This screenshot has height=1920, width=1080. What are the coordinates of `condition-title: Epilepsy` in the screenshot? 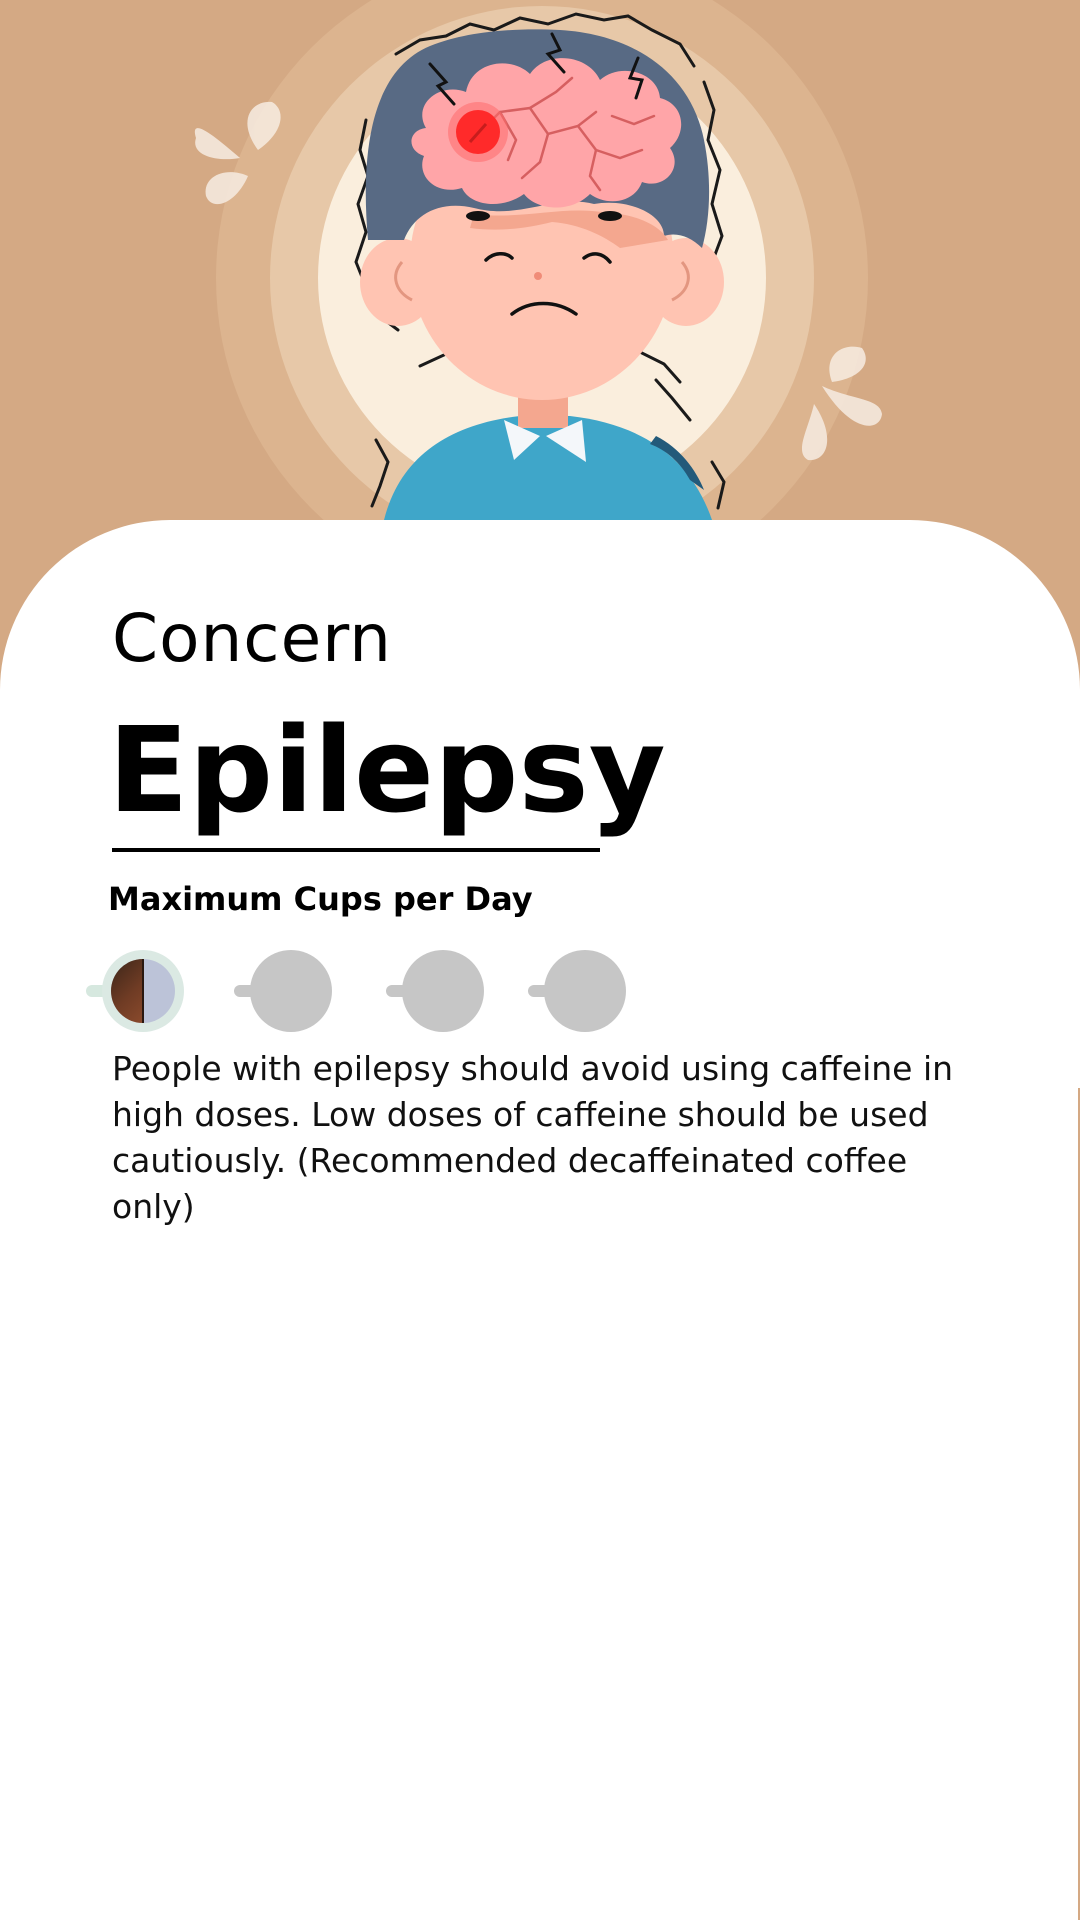 It's located at (387, 770).